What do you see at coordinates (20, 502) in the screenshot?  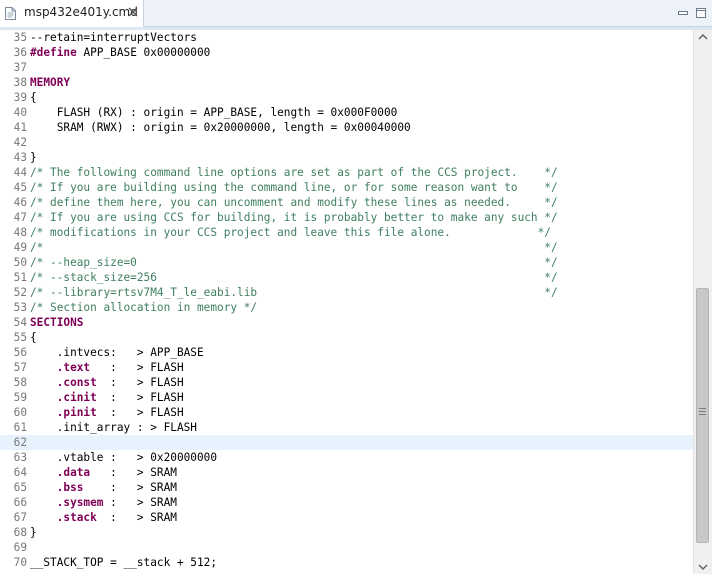 I see `line-number: 66` at bounding box center [20, 502].